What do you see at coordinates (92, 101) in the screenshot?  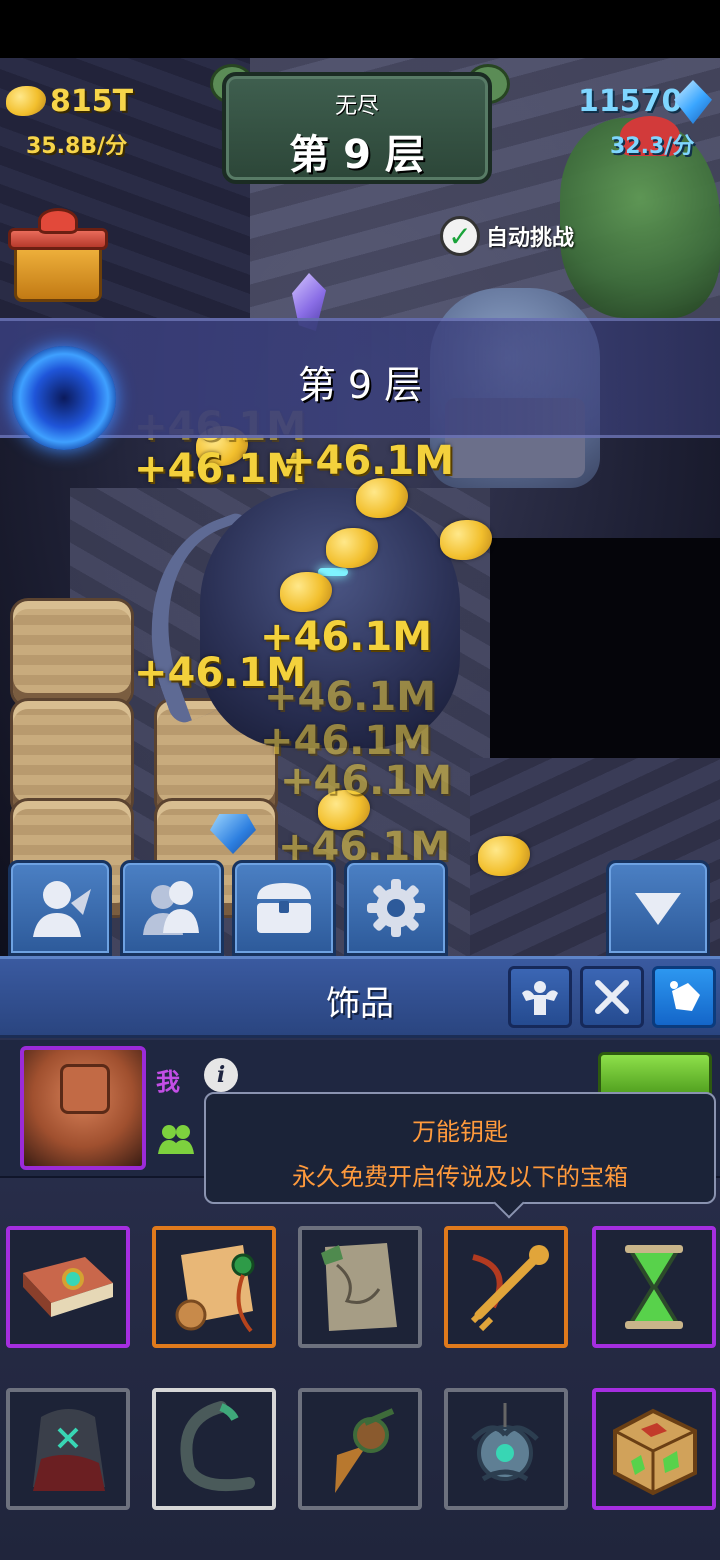 I see `gold-amount: 815T` at bounding box center [92, 101].